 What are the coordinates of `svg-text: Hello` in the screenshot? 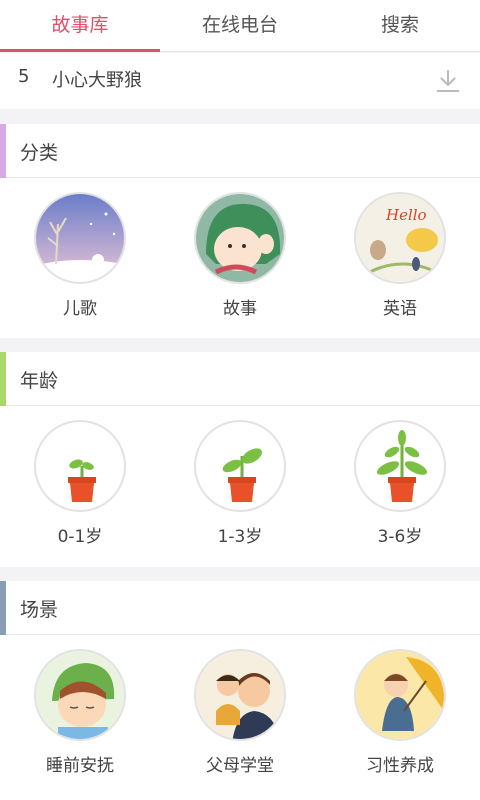 It's located at (406, 215).